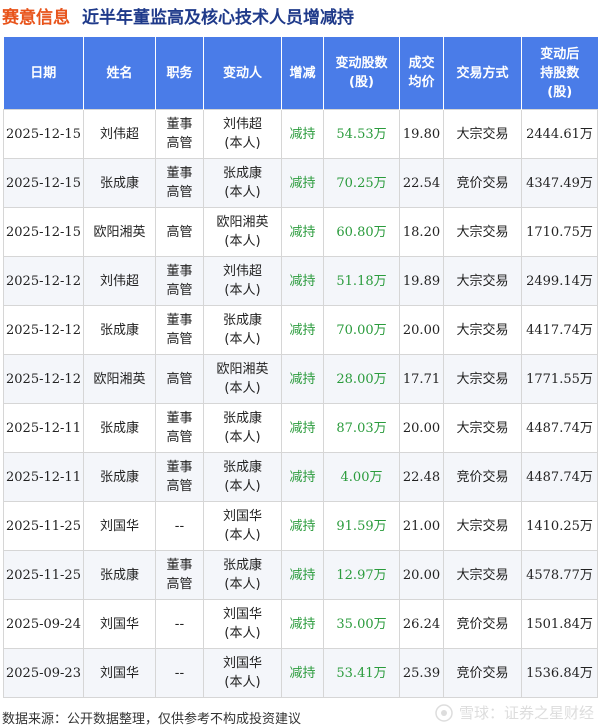 This screenshot has height=728, width=600. Describe the element at coordinates (421, 232) in the screenshot. I see `cell-price: 18.20` at that location.